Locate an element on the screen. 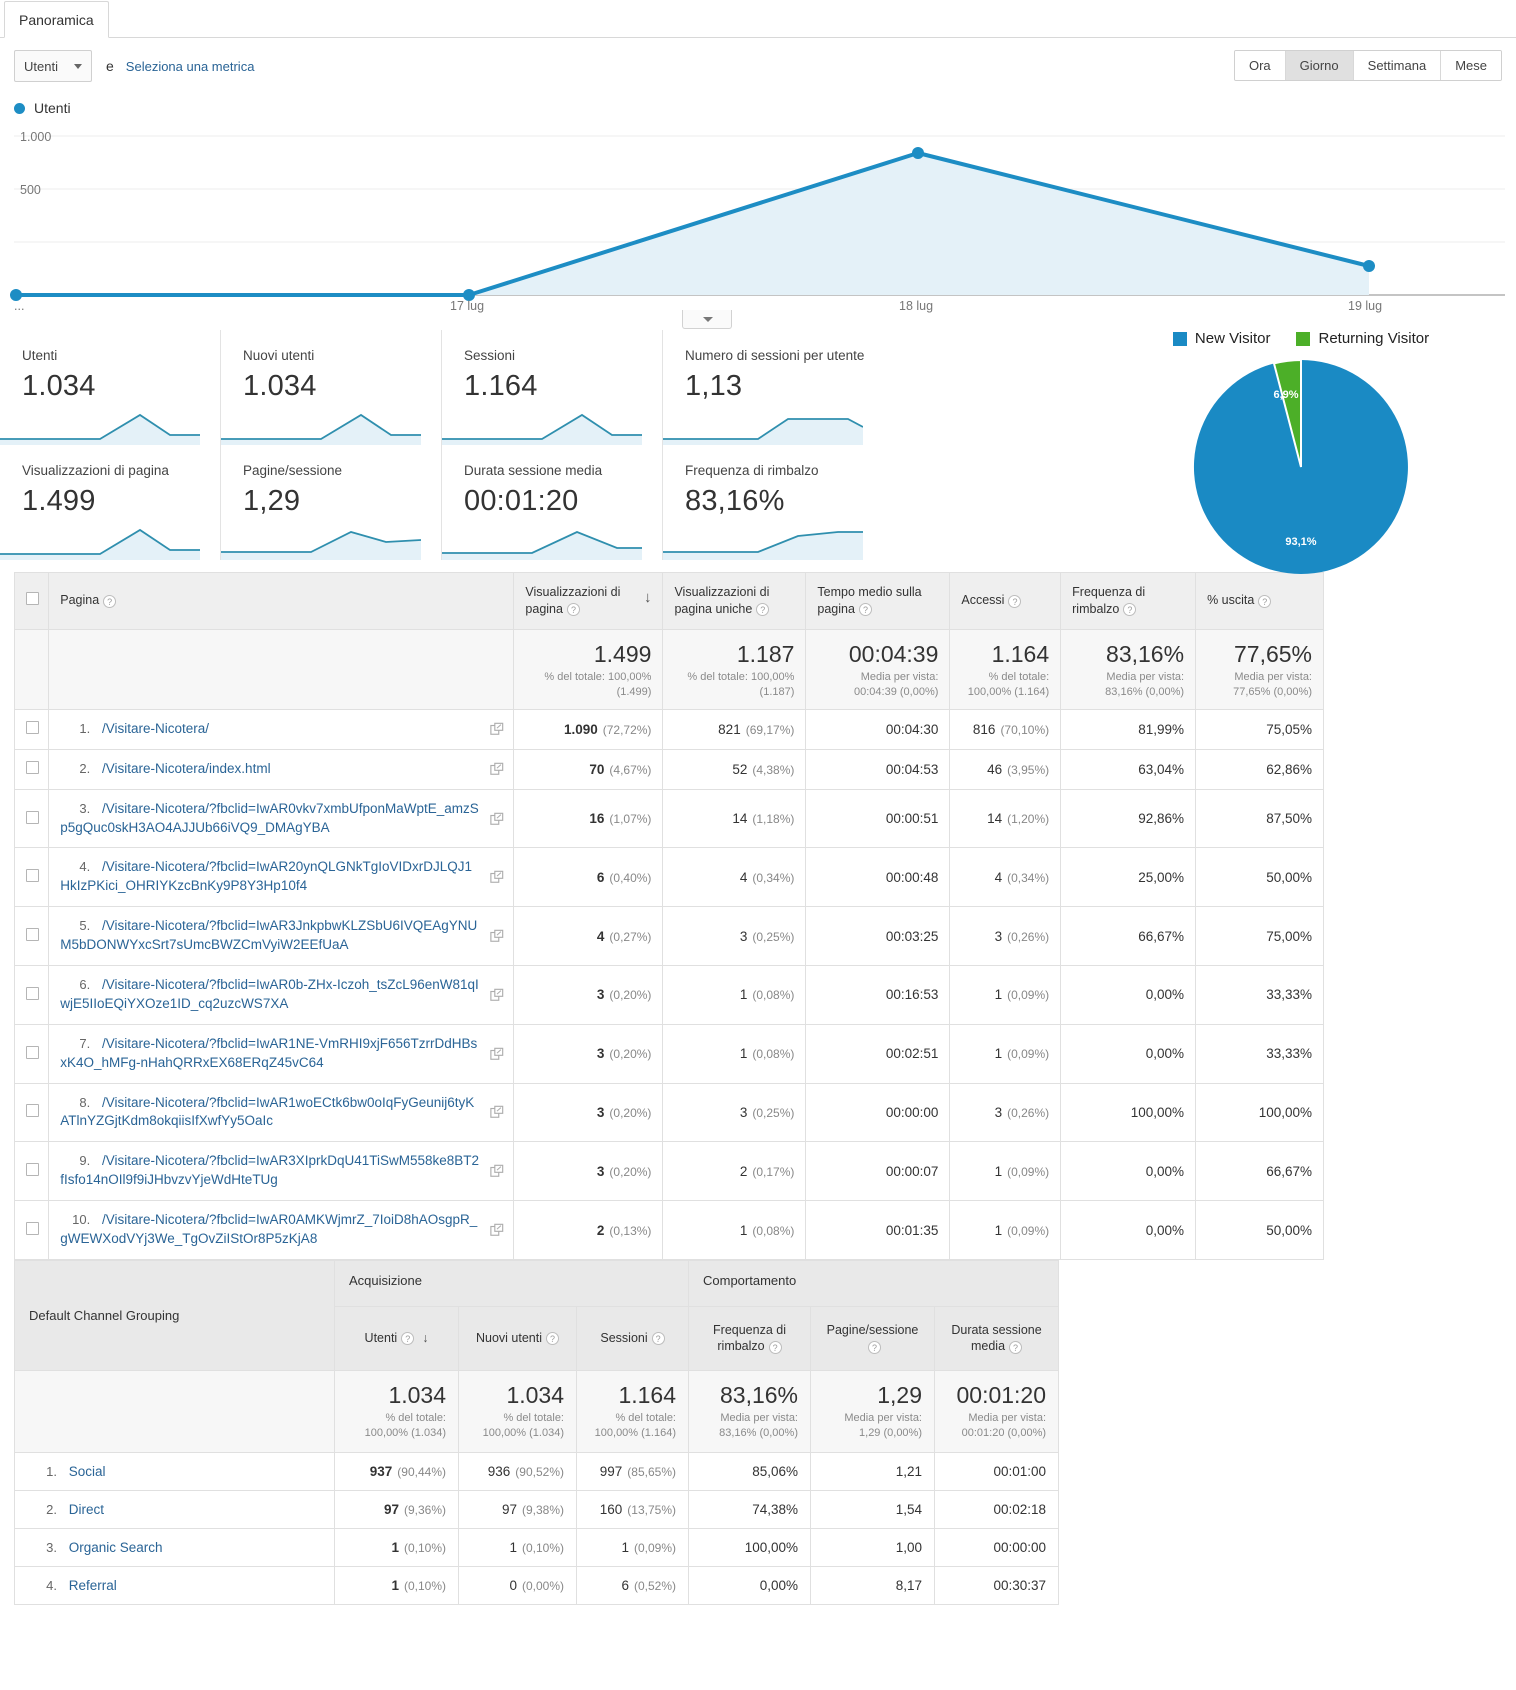 This screenshot has width=1516, height=1690. select-metric-link: Seleziona una metrica is located at coordinates (190, 66).